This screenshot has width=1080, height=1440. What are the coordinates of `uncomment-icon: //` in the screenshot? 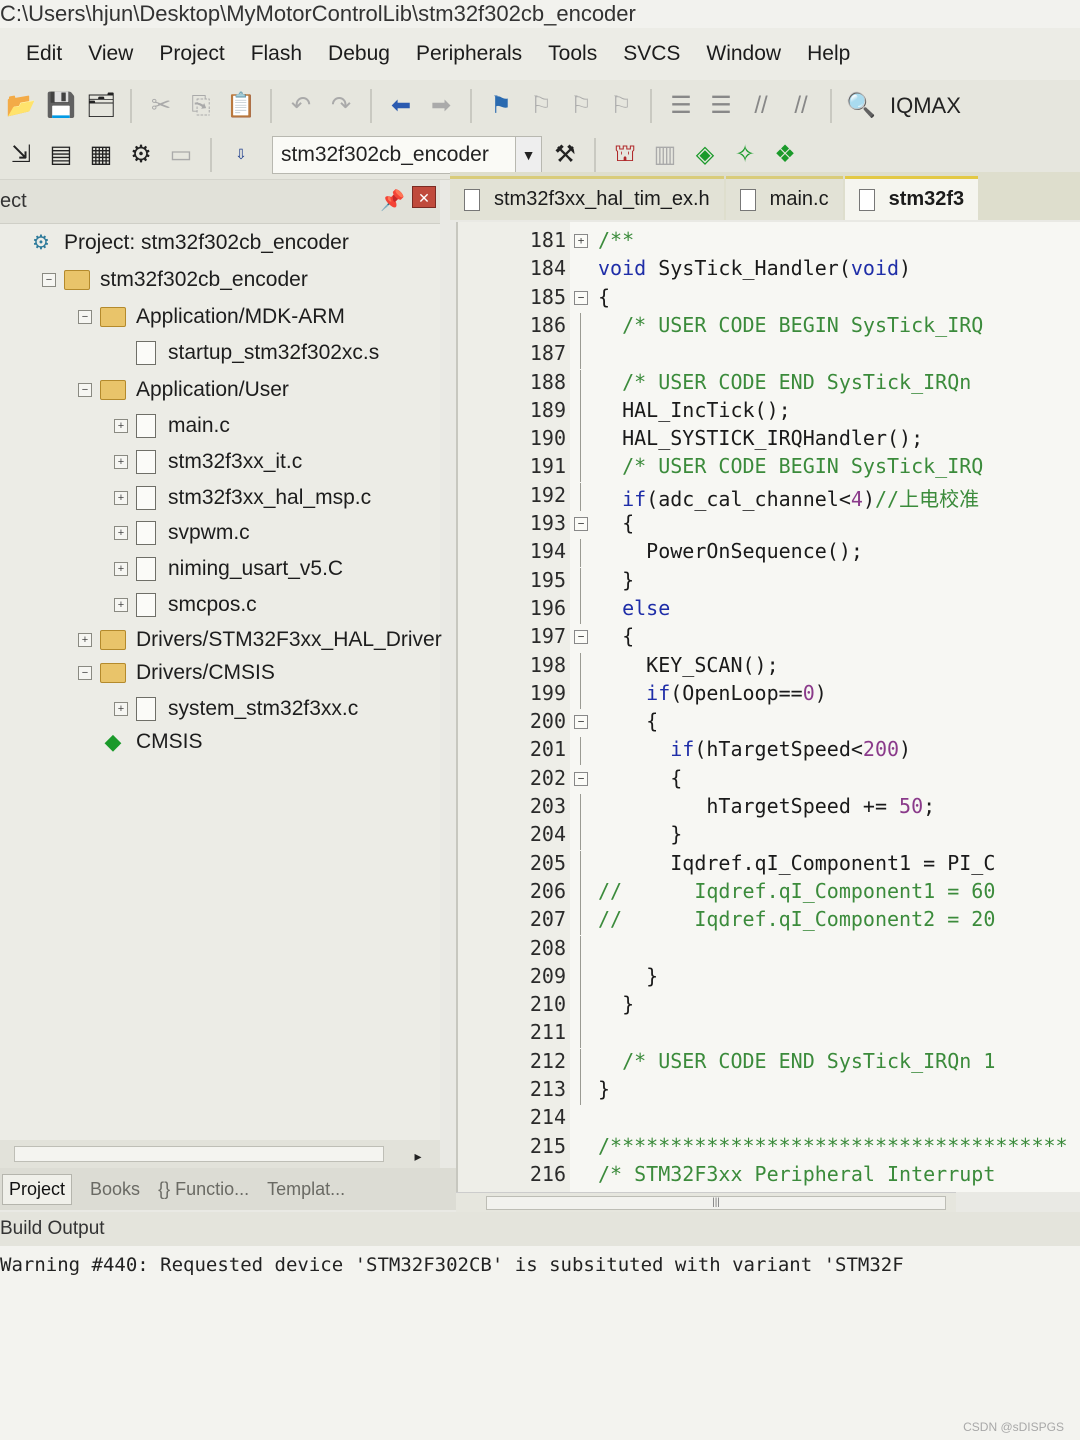 It's located at (801, 106).